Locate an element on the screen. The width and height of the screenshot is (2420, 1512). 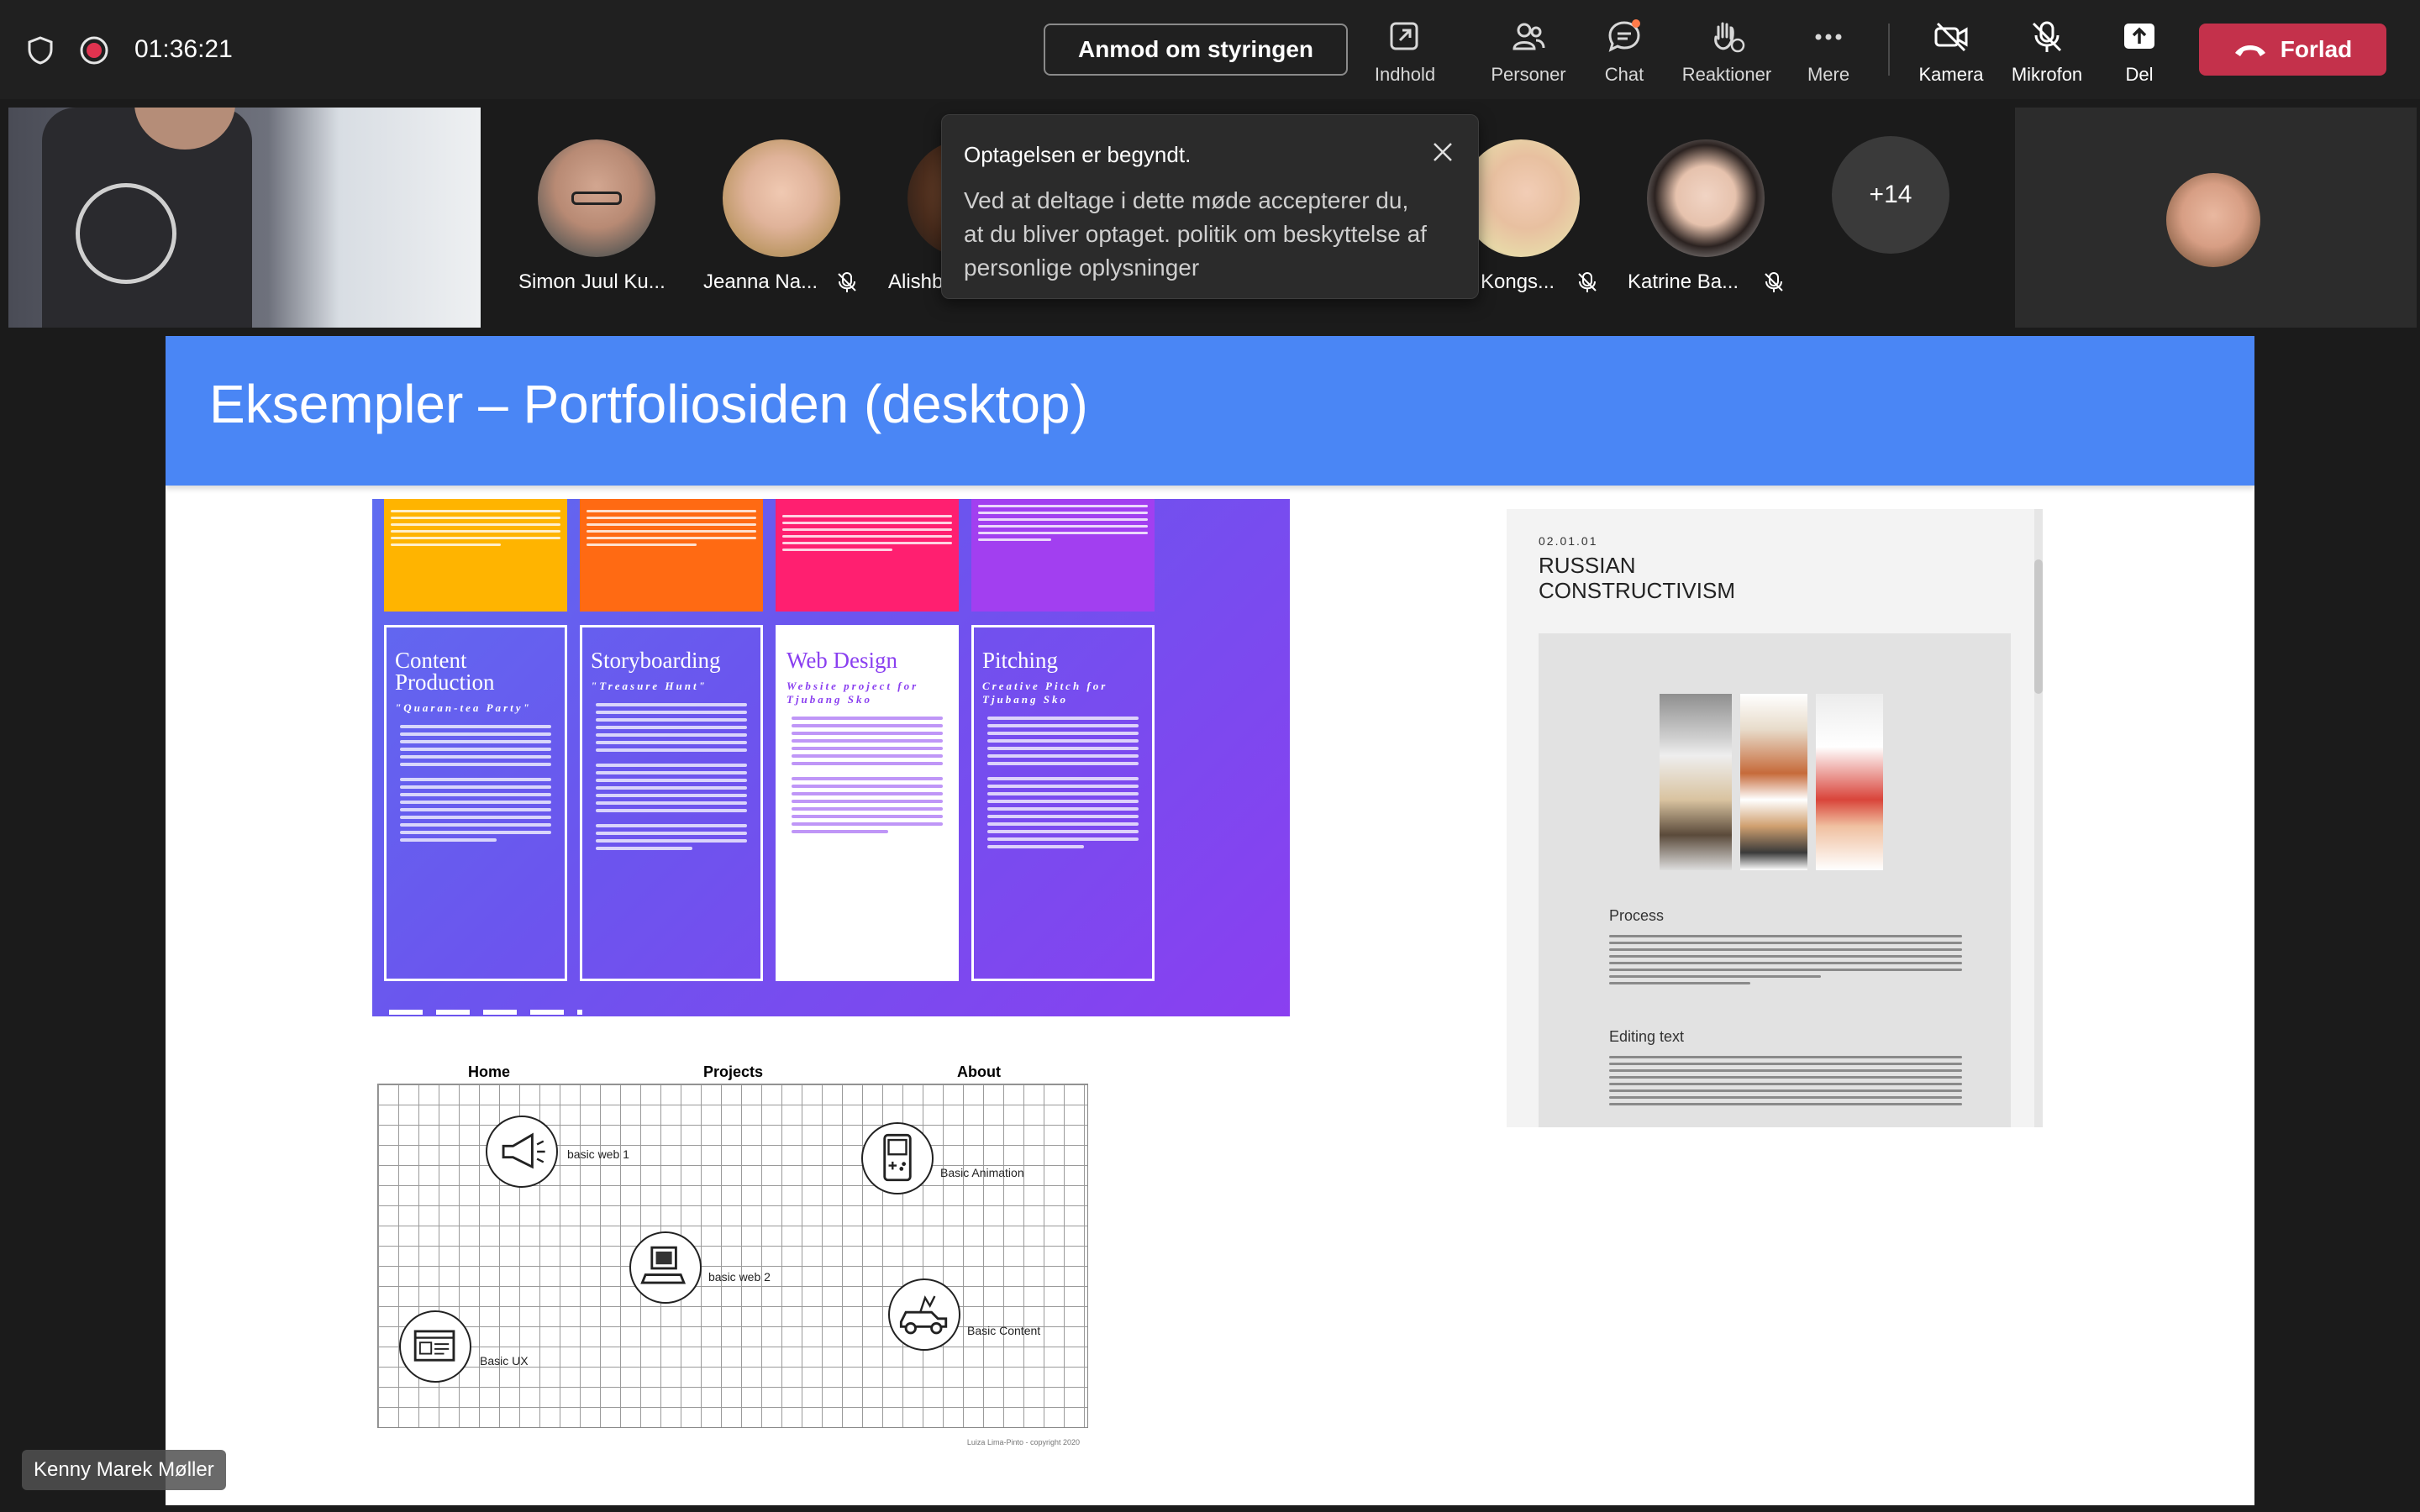
node-label: basic web 2 is located at coordinates (739, 1277).